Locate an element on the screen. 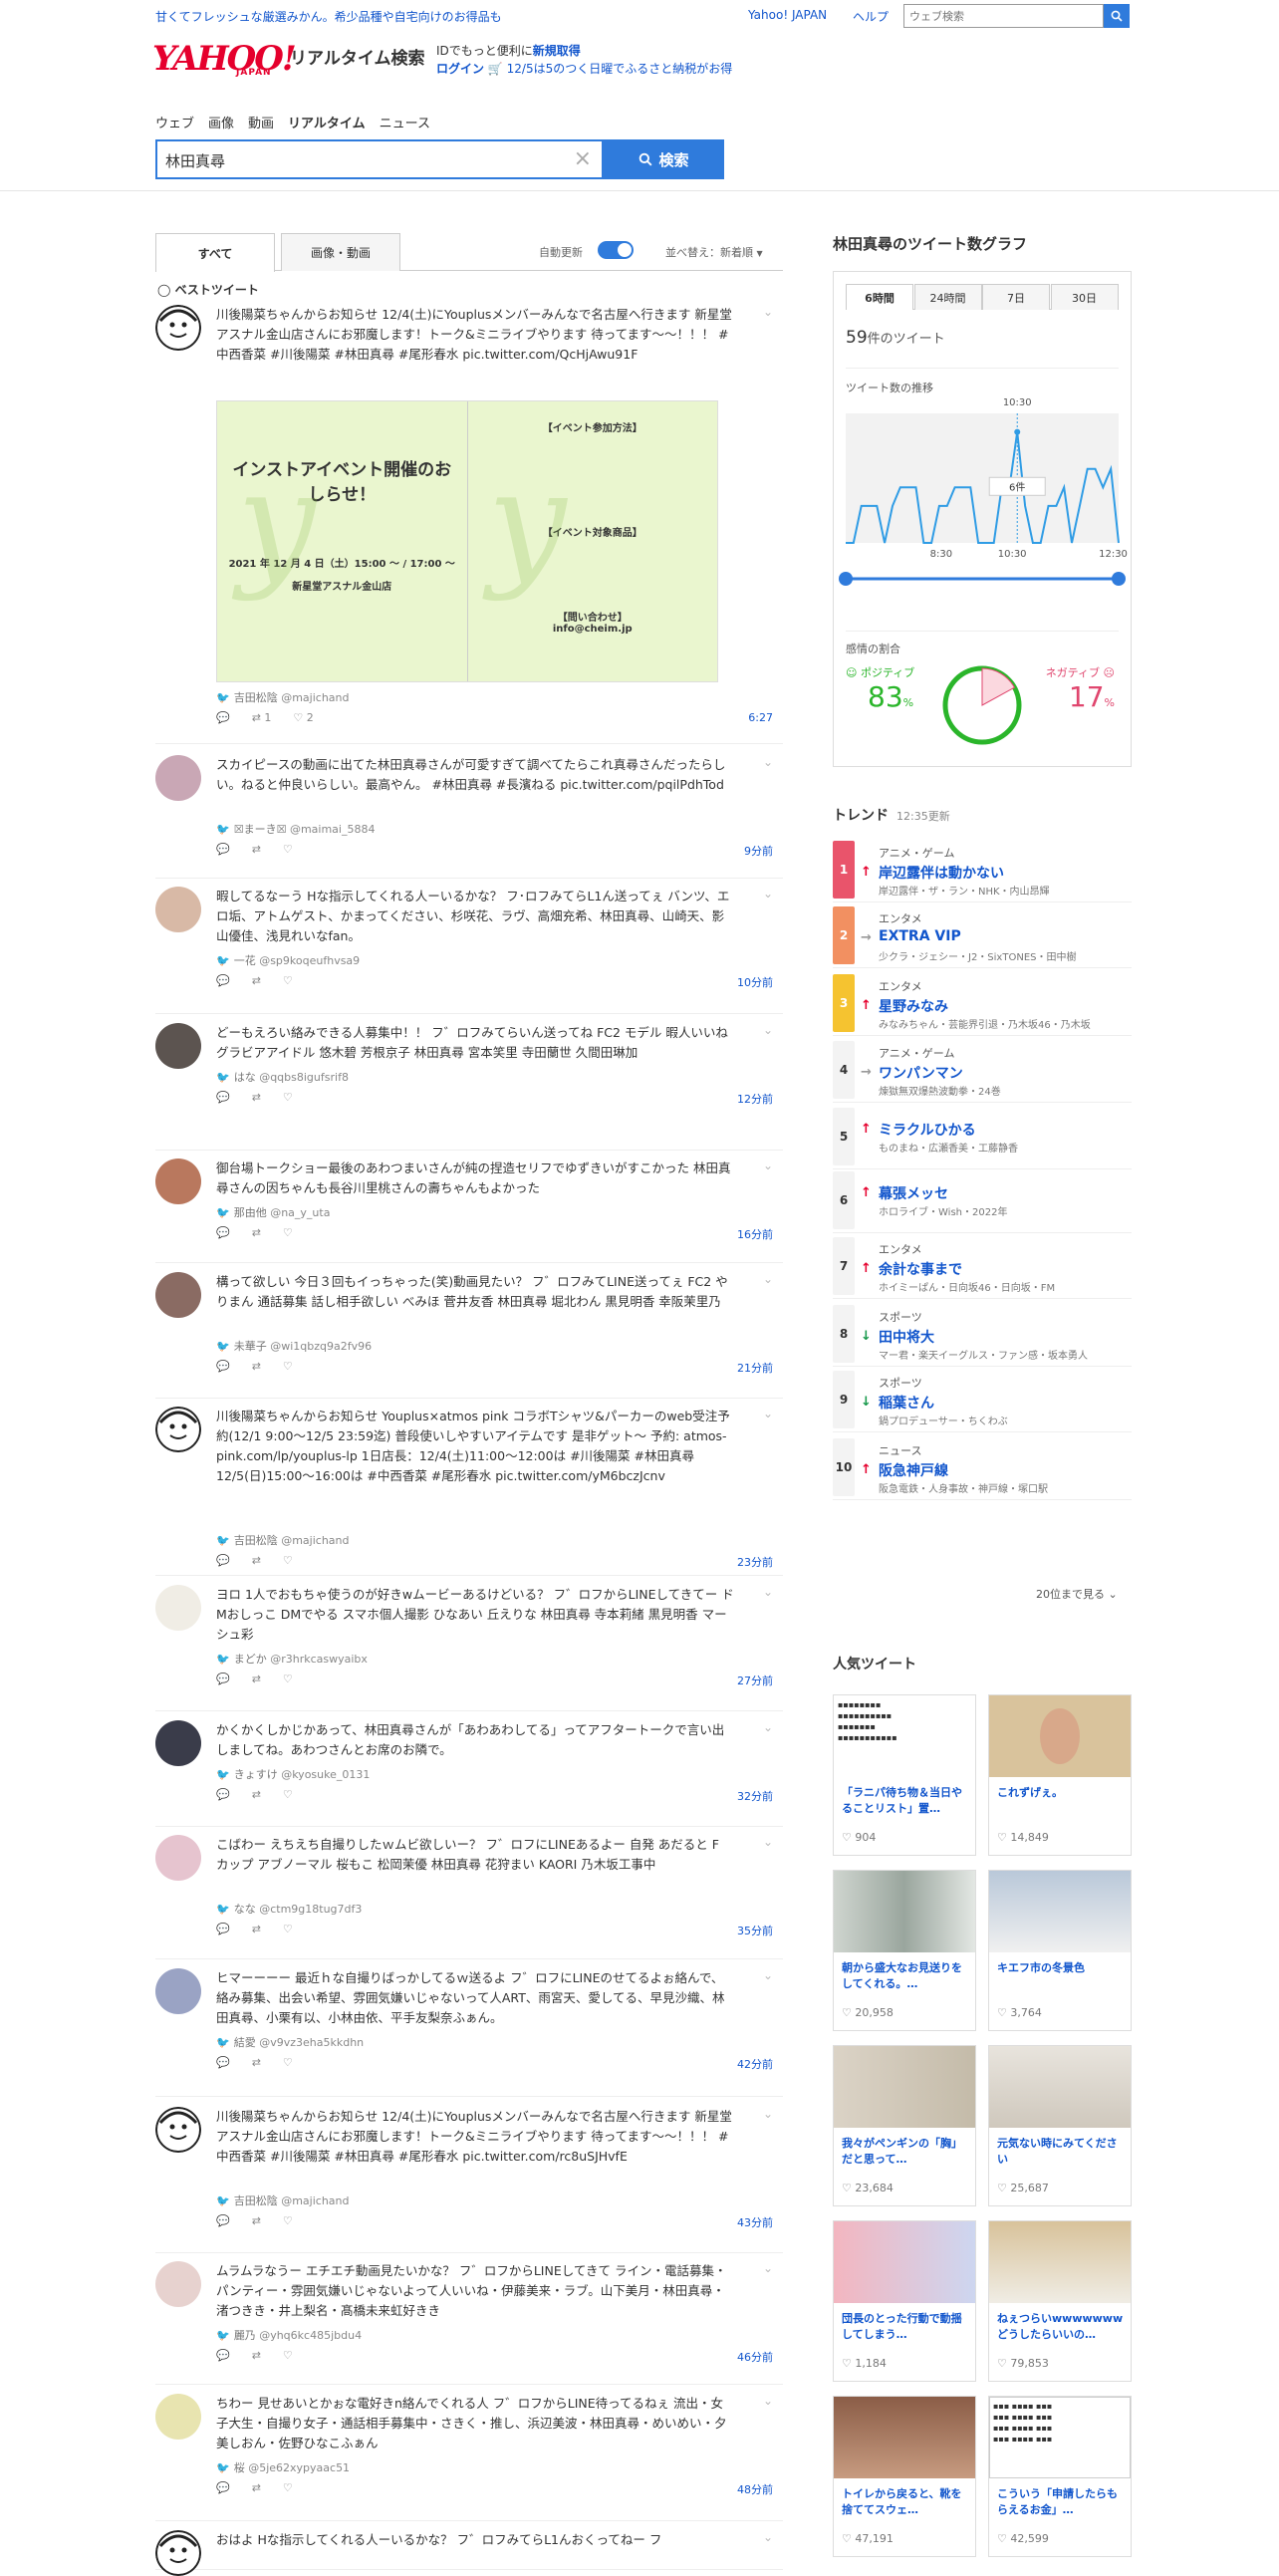  range-slider-end-handle is located at coordinates (1119, 579).